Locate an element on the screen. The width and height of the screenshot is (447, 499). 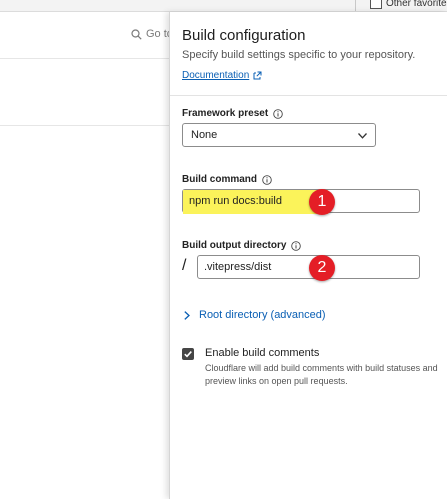
root-directory-label: Root directory (advanced) is located at coordinates (262, 315).